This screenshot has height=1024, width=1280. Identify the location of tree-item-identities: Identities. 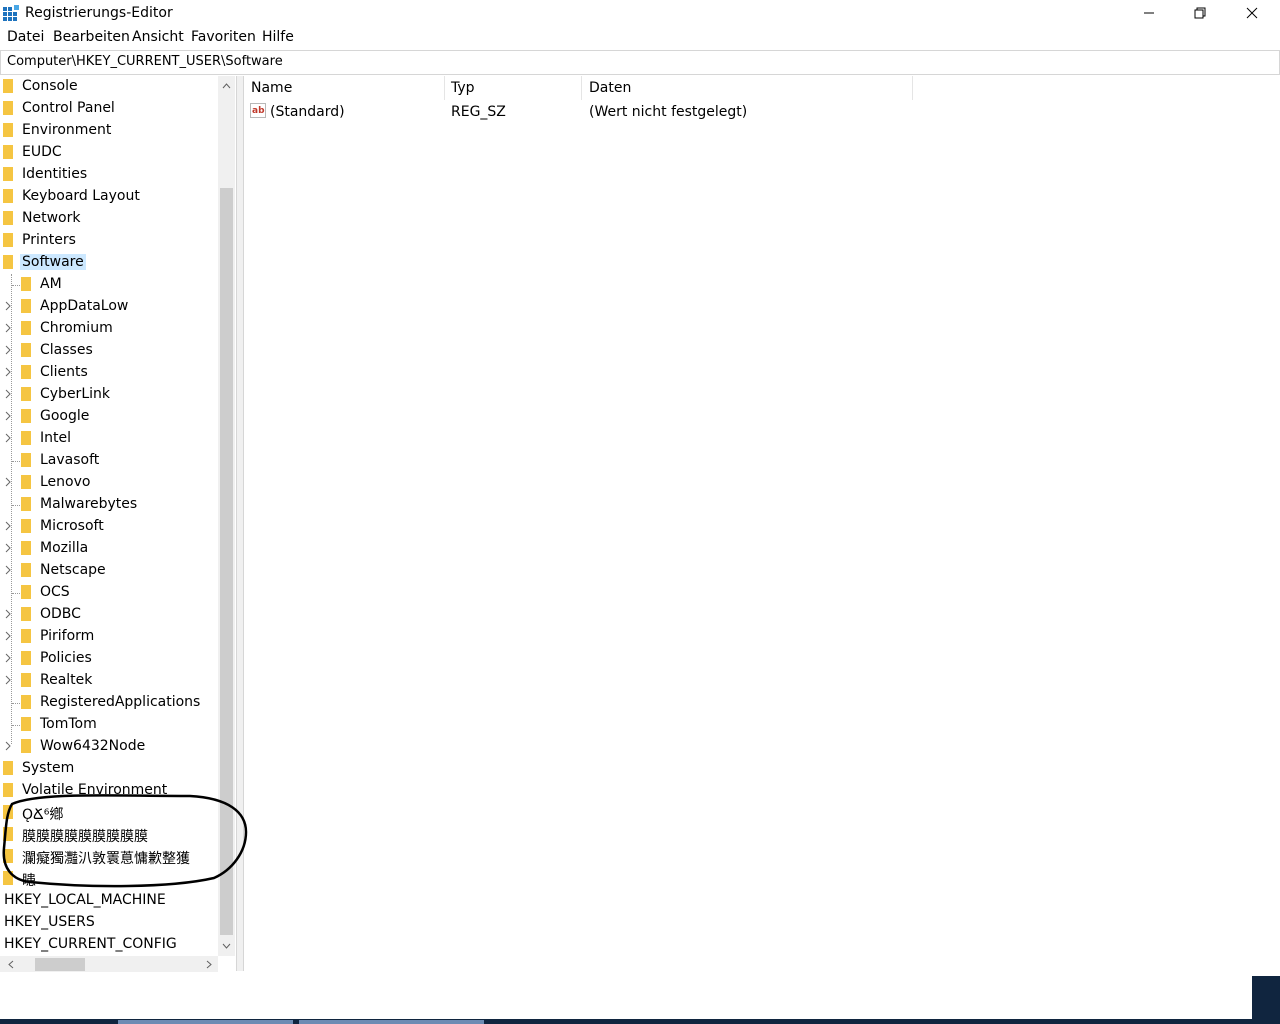
(109, 175).